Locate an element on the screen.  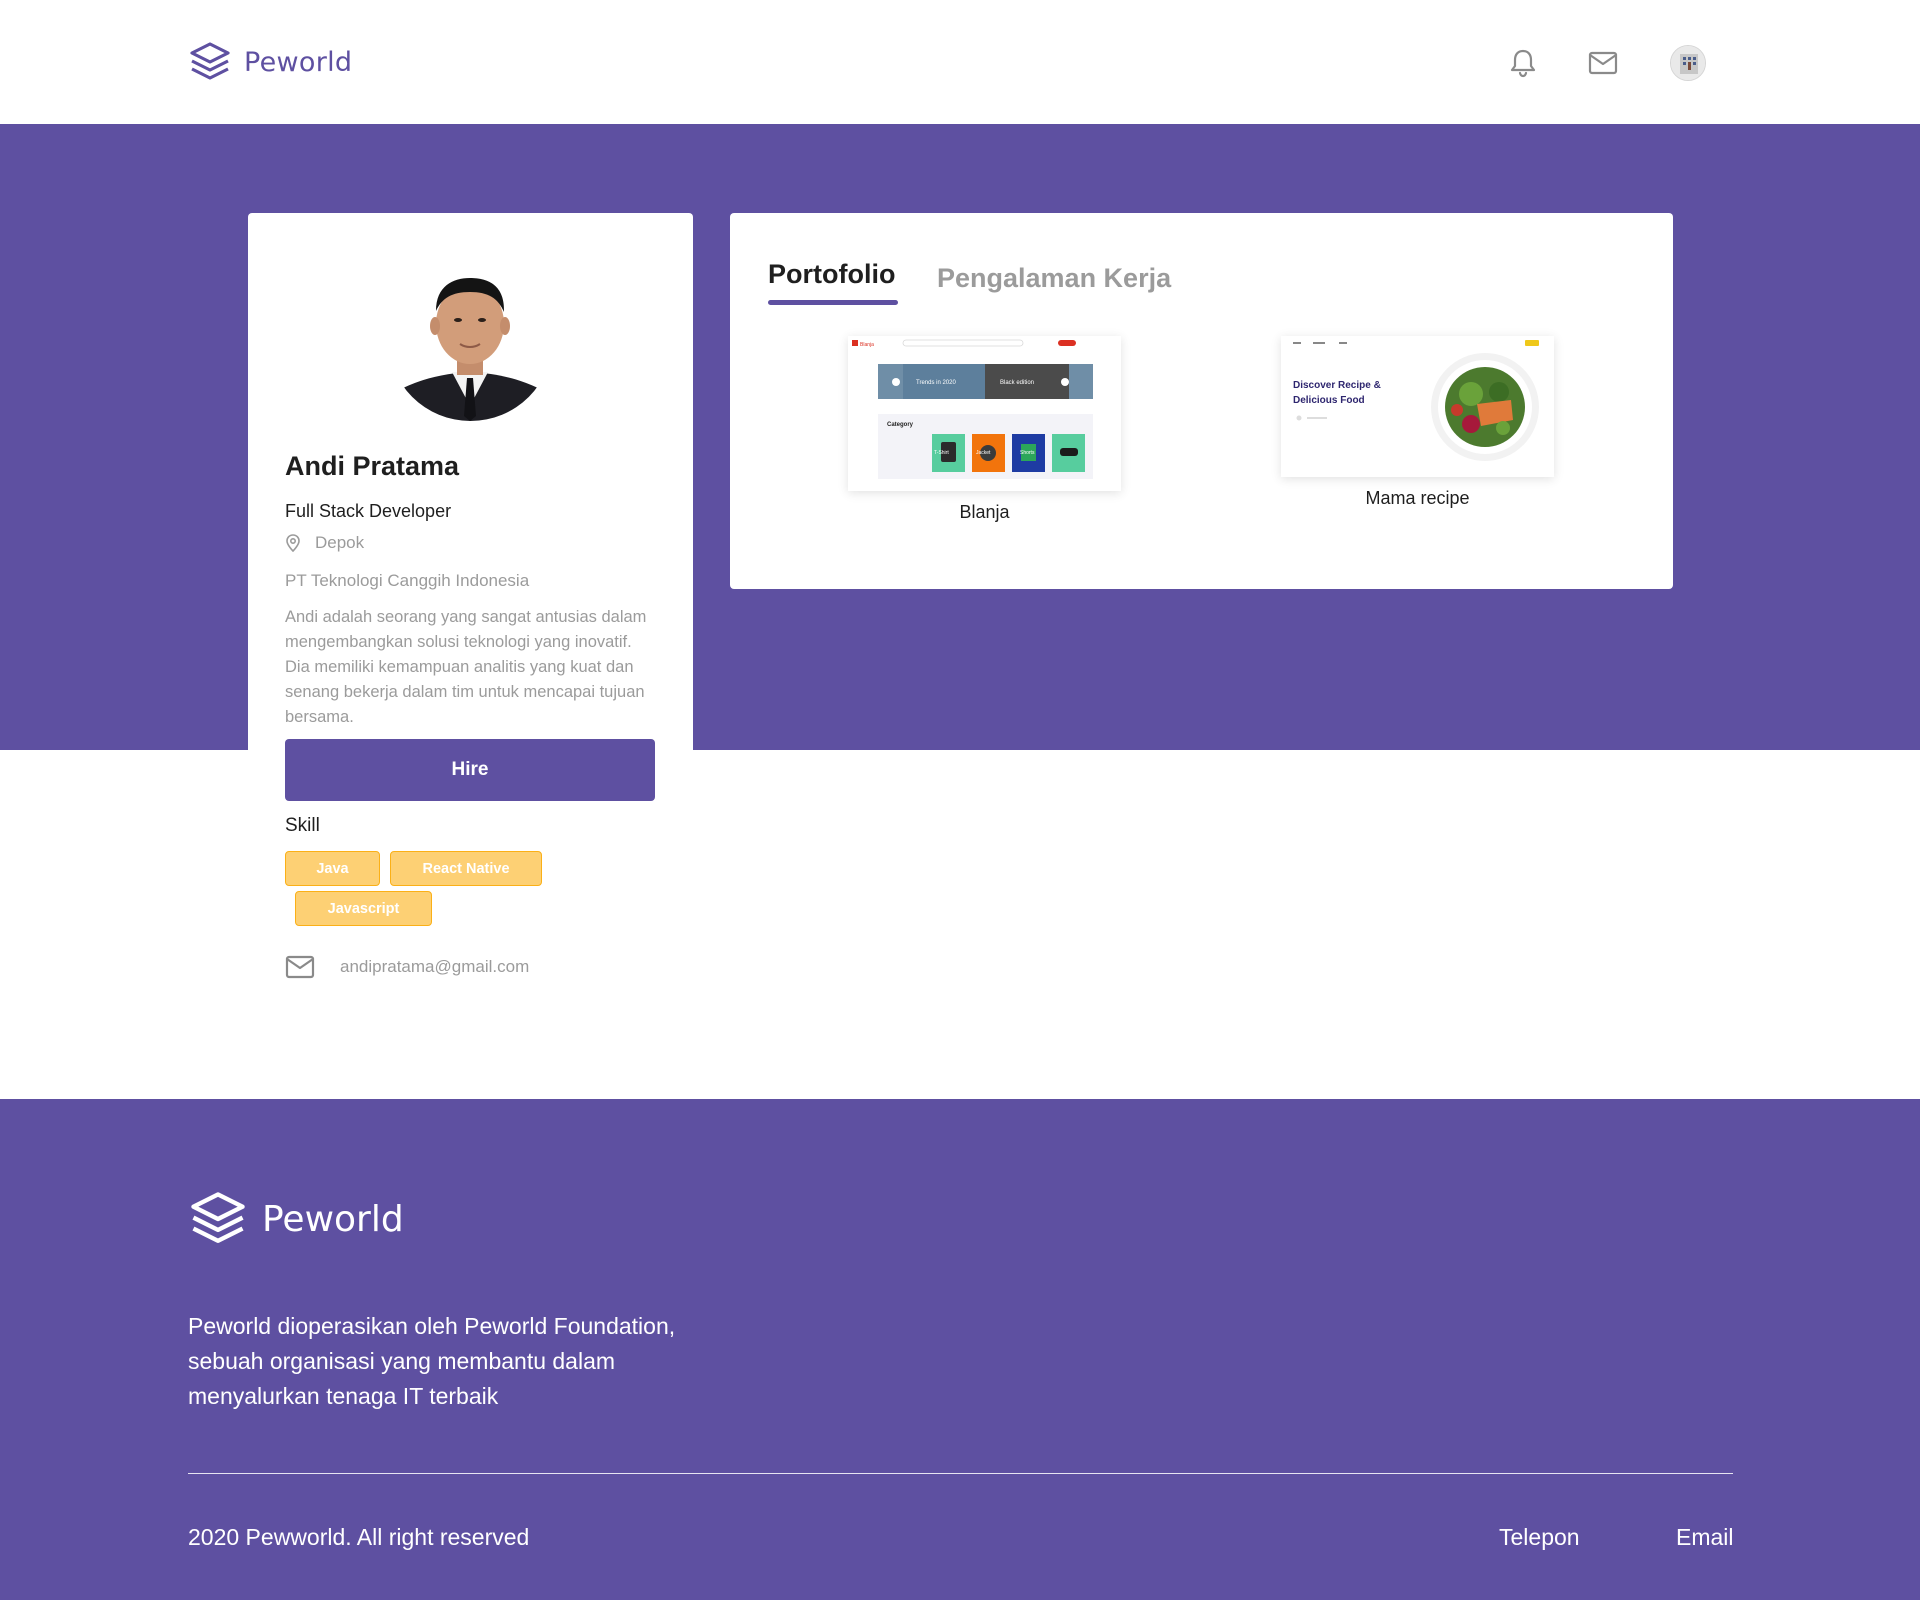
tab-active-indicator is located at coordinates (833, 302).